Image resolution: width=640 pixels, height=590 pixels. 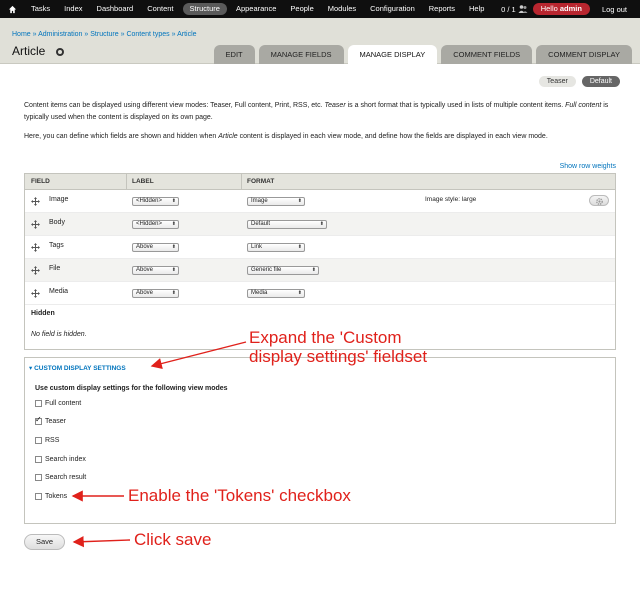 What do you see at coordinates (198, 355) in the screenshot?
I see `arrow-to-fieldset` at bounding box center [198, 355].